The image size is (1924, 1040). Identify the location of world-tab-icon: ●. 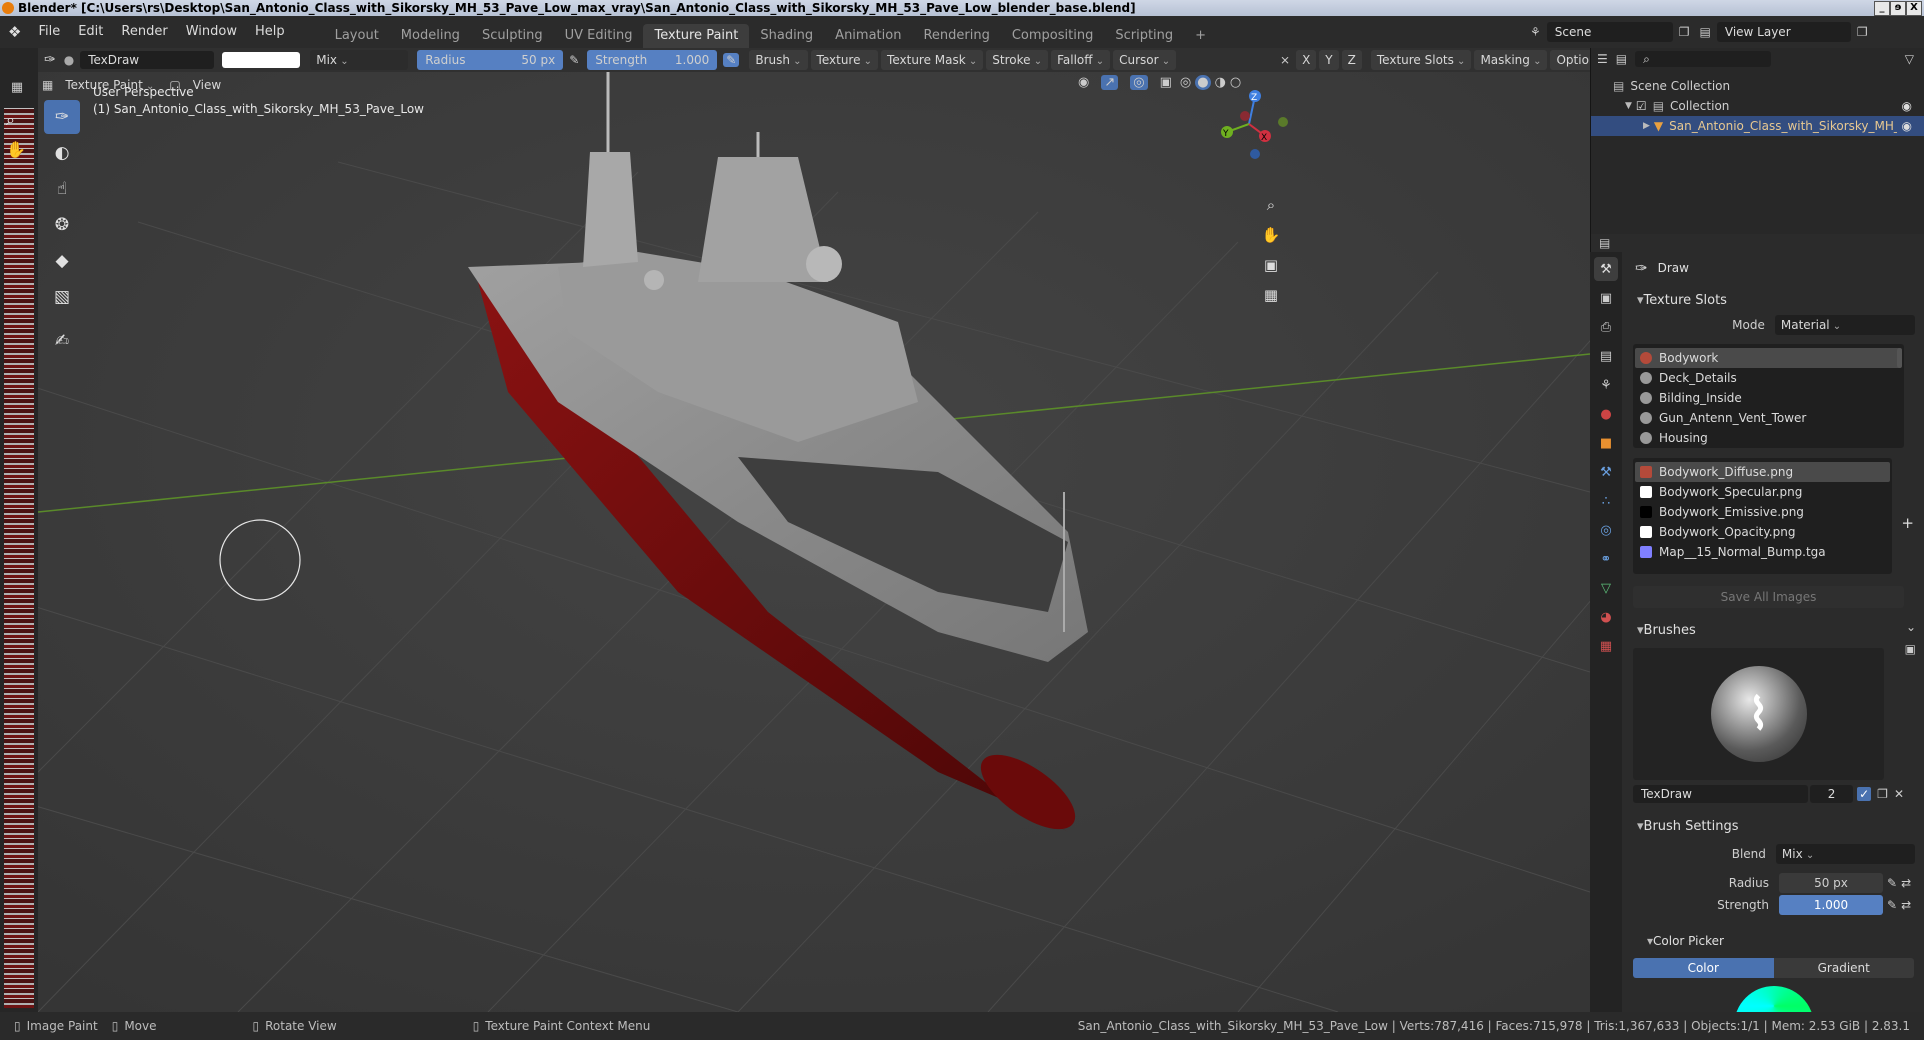
(1606, 414).